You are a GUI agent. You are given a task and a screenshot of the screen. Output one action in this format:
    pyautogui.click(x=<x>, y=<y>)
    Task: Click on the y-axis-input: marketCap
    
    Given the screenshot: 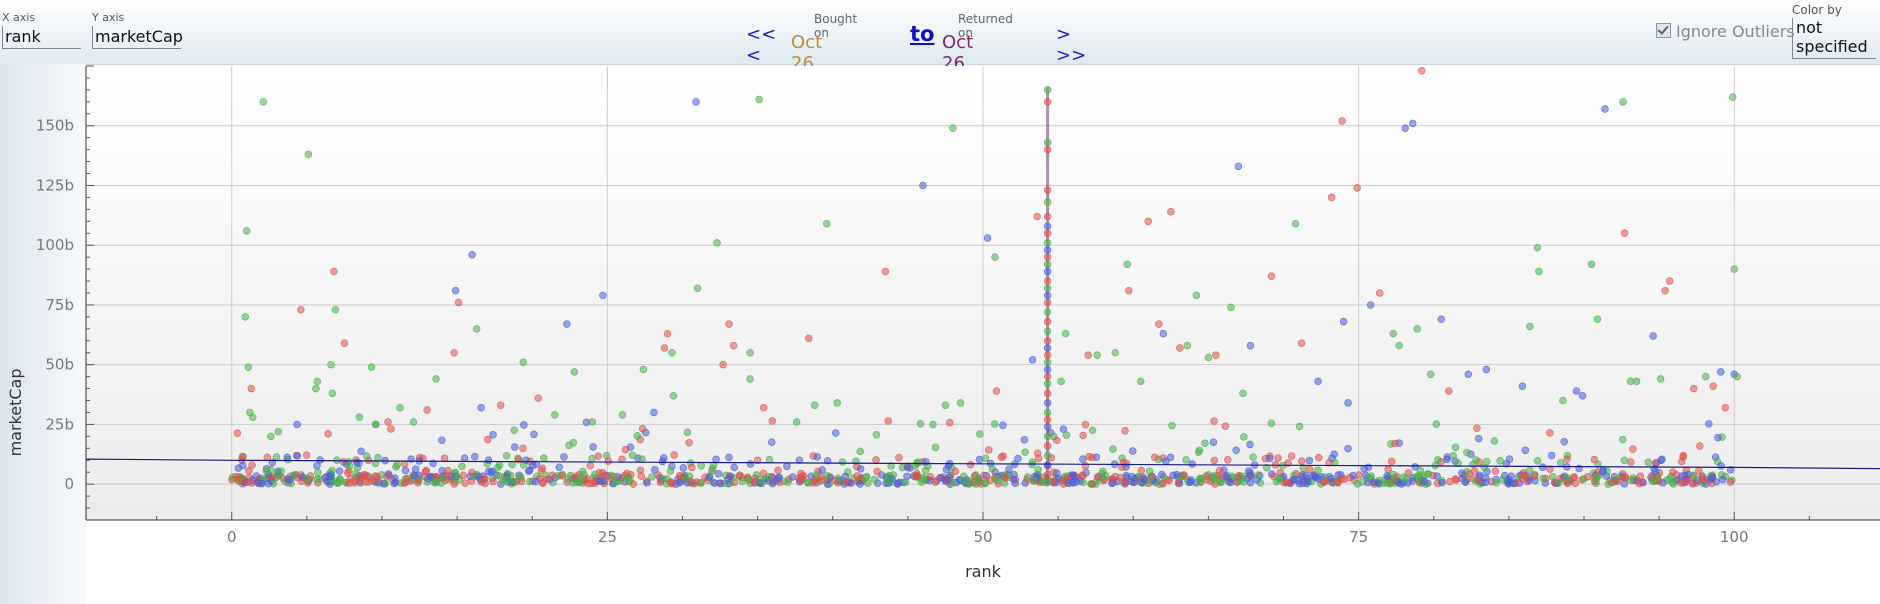 What is the action you would take?
    pyautogui.click(x=137, y=37)
    